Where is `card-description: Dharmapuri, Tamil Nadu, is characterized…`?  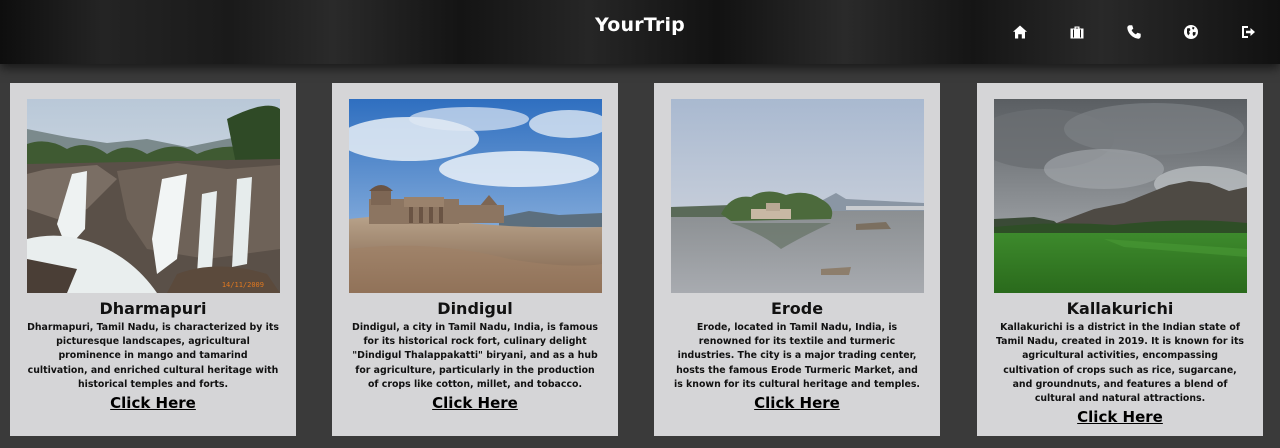 card-description: Dharmapuri, Tamil Nadu, is characterized… is located at coordinates (153, 356).